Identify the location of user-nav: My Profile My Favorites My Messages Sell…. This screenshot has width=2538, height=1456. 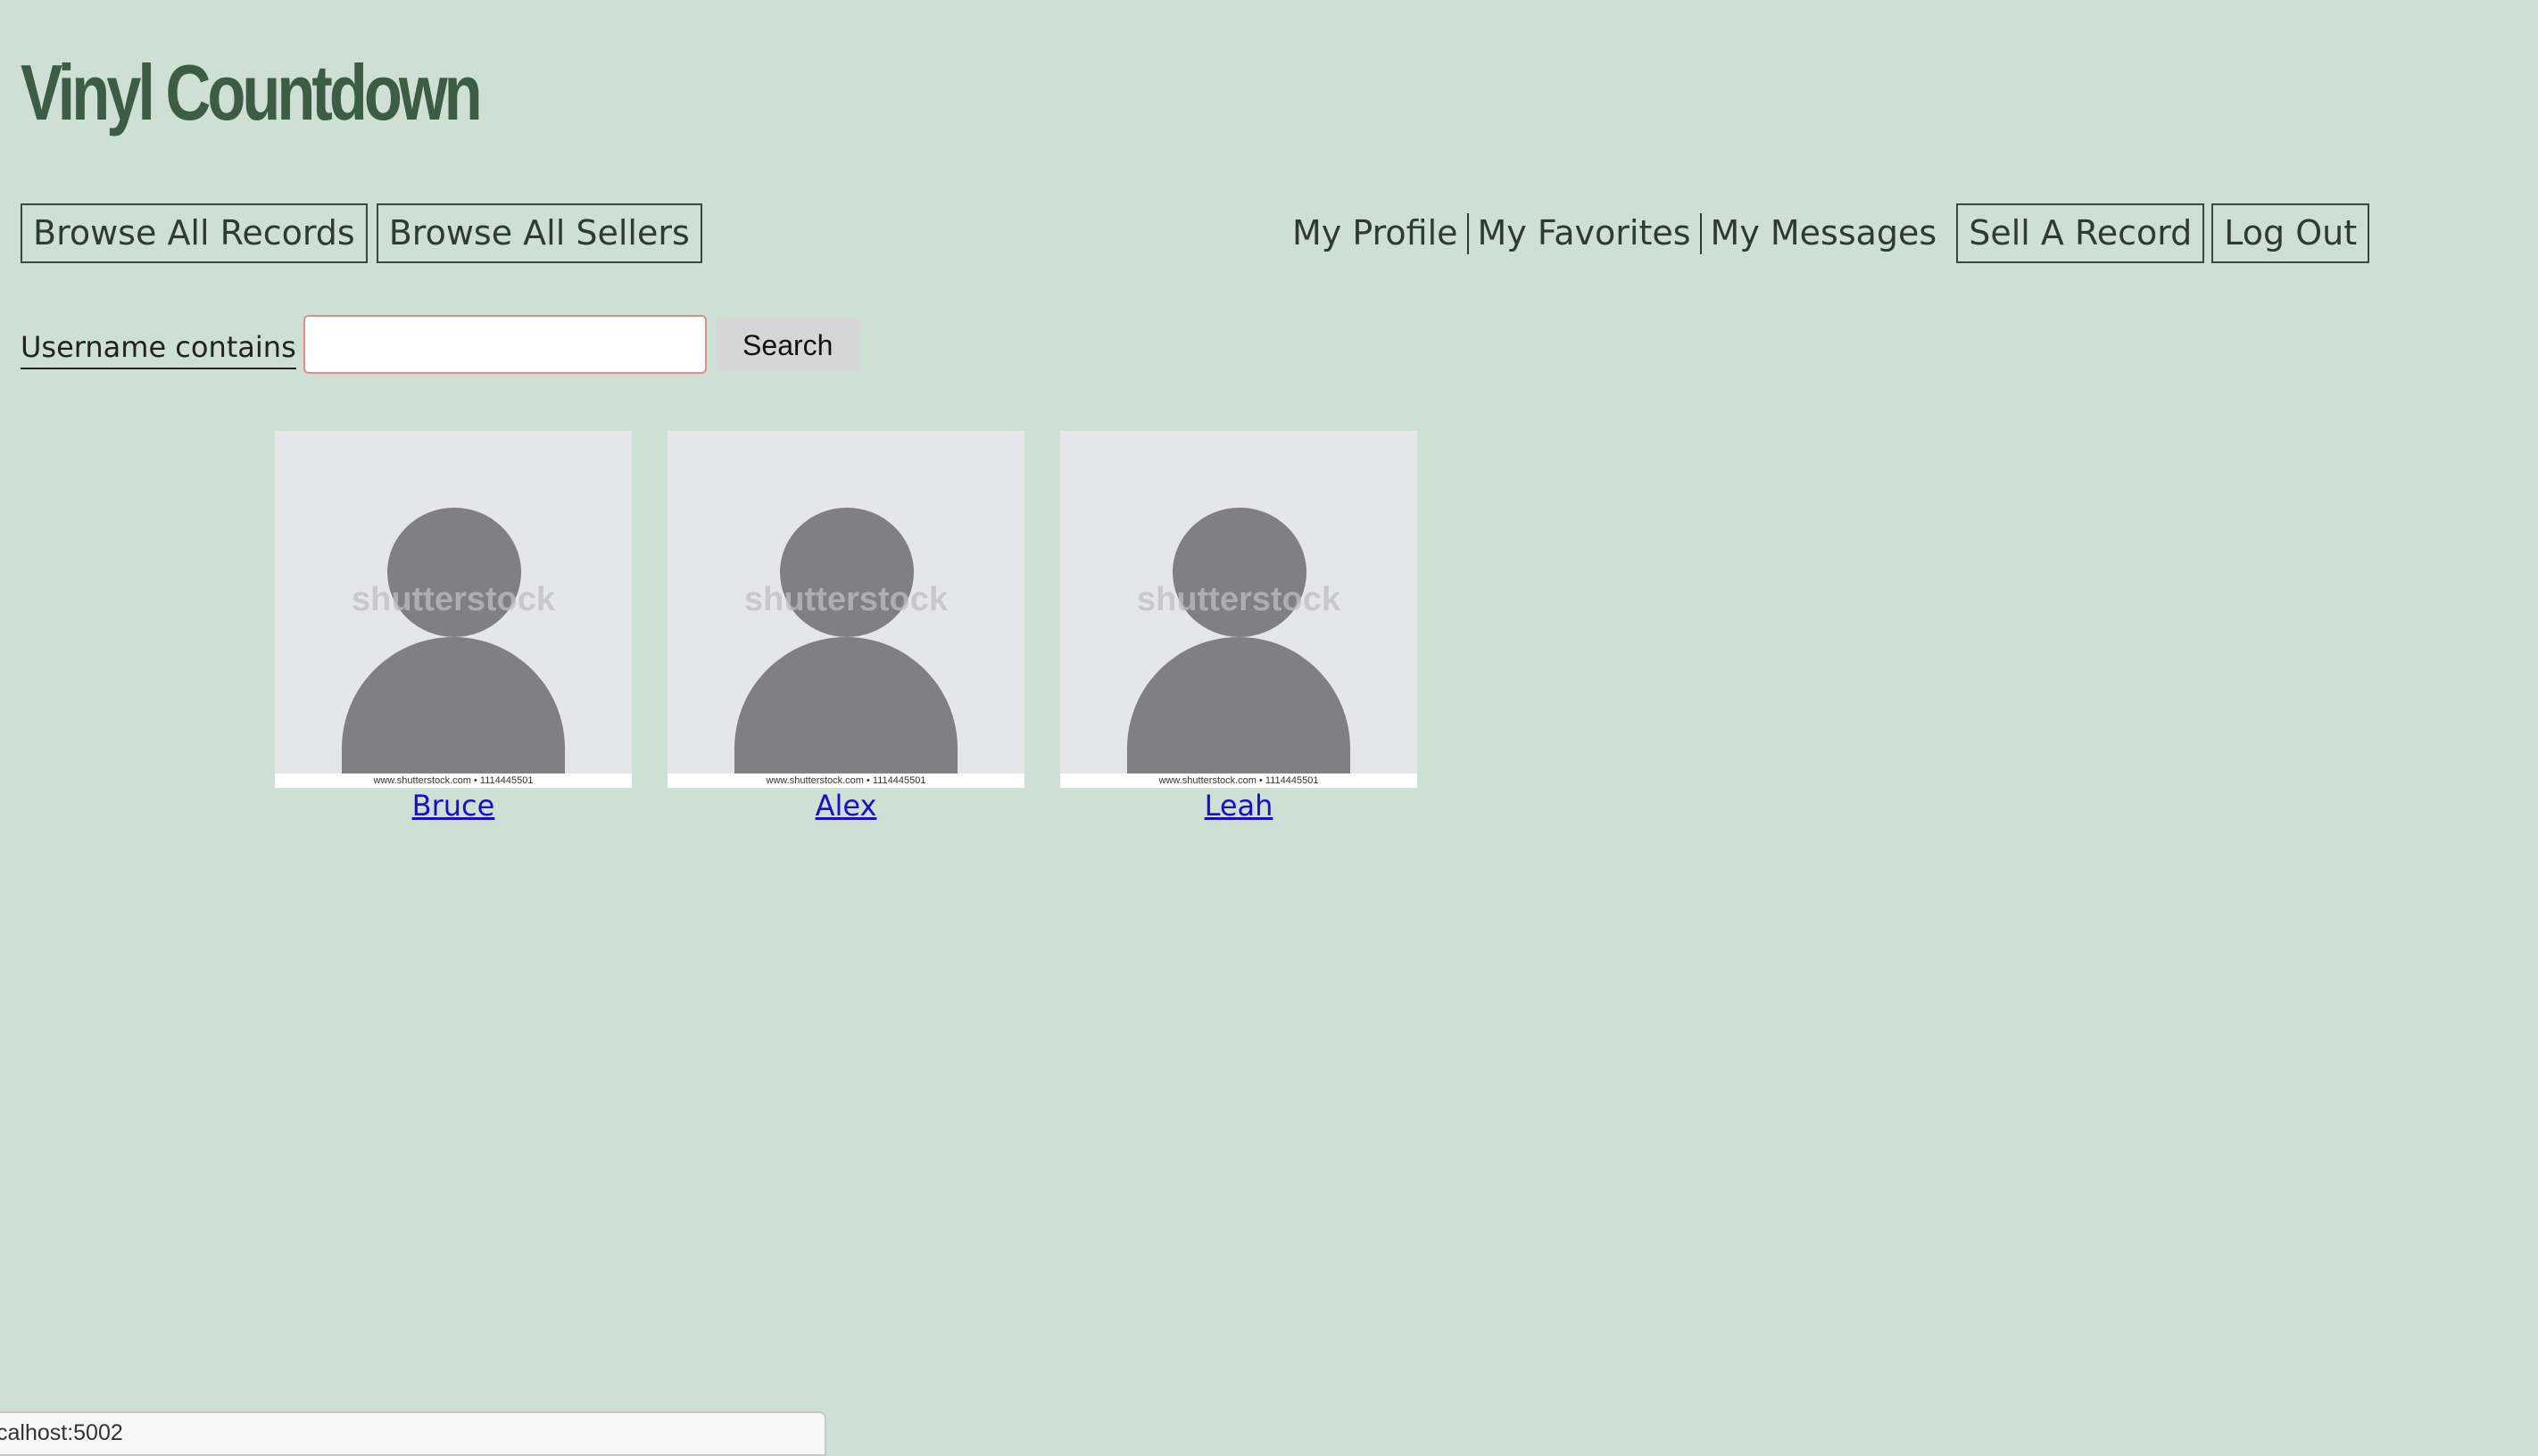
(1828, 233).